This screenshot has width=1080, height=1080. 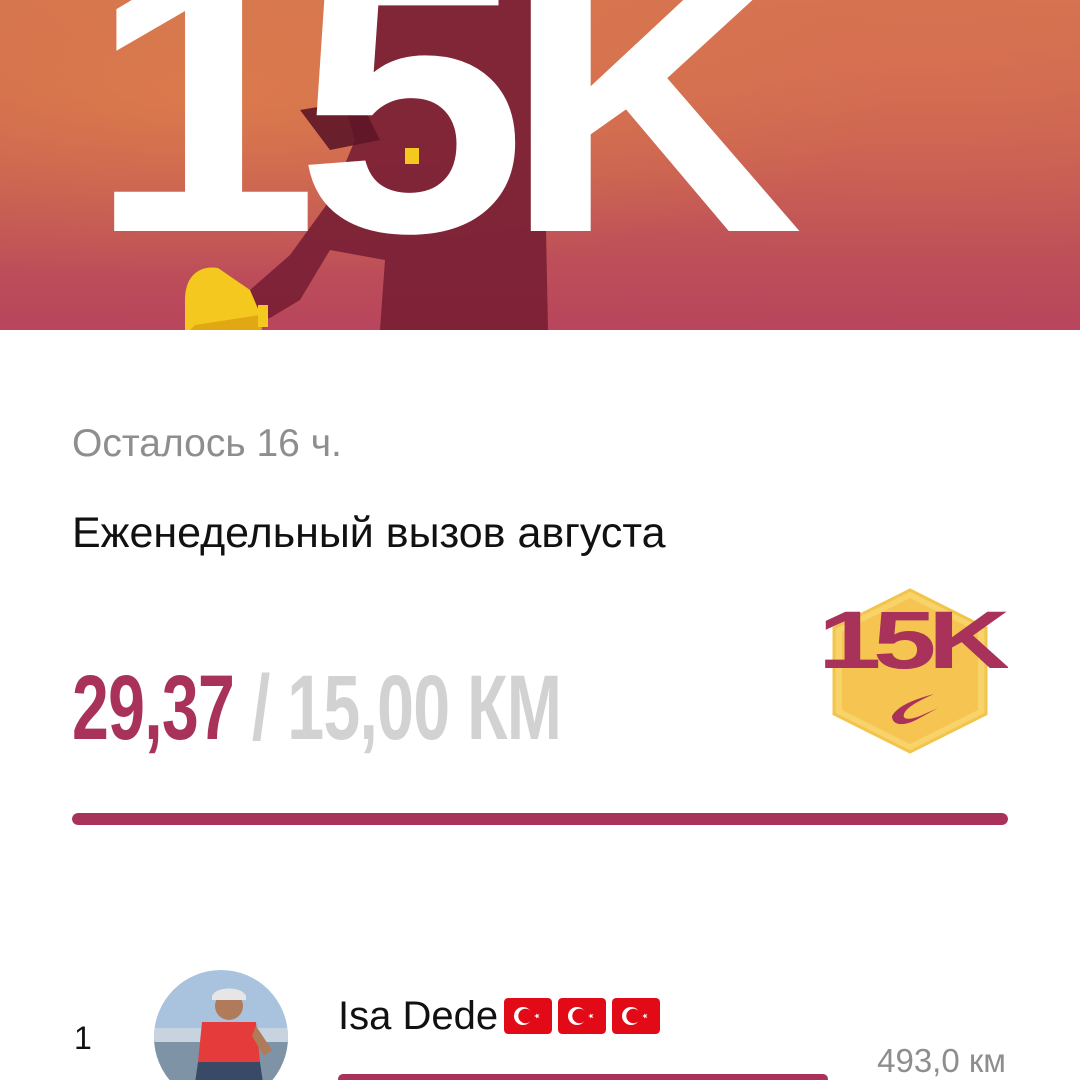 I want to click on leaderboard-progress-bar, so click(x=583, y=1077).